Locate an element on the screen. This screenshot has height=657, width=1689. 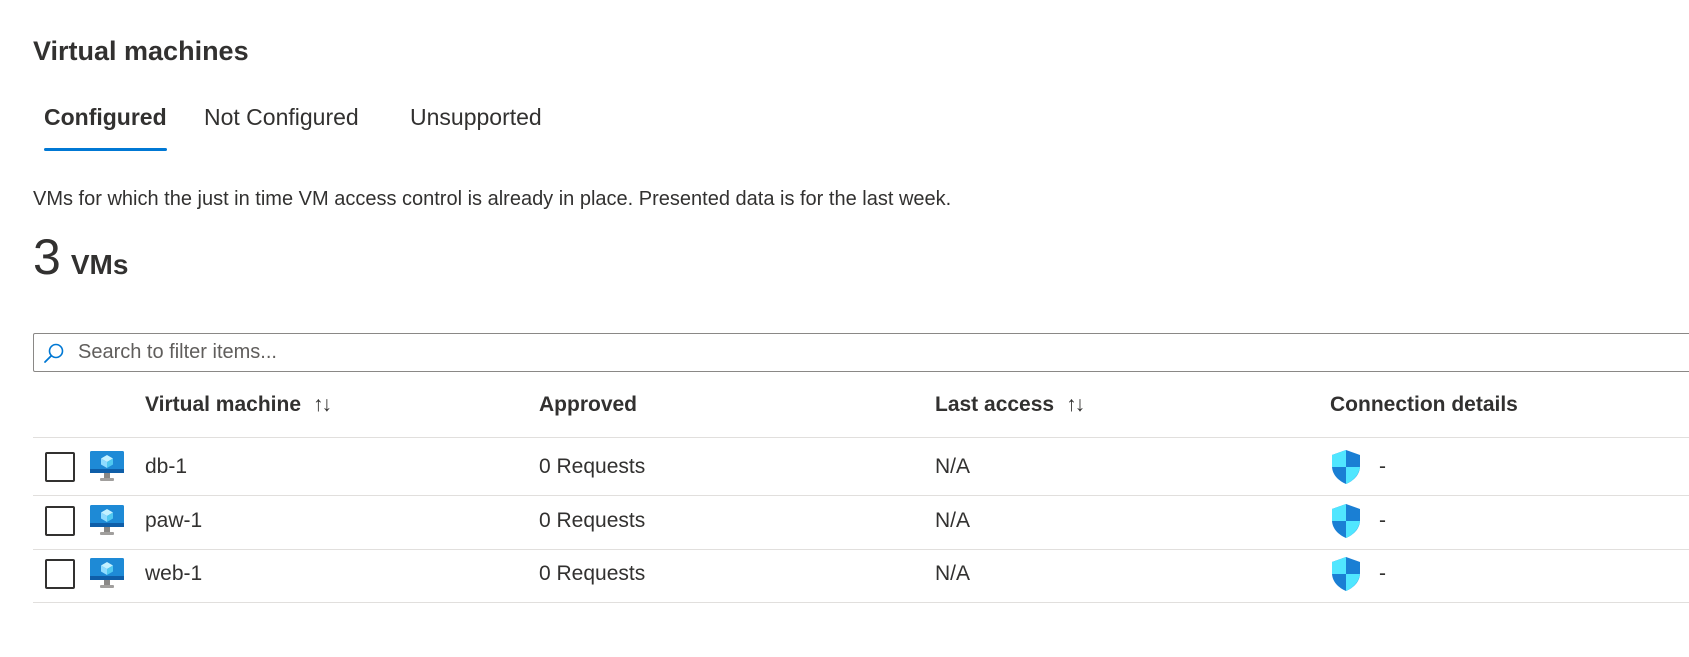
table-row: paw-1 0 Requests N/A - is located at coordinates (861, 521).